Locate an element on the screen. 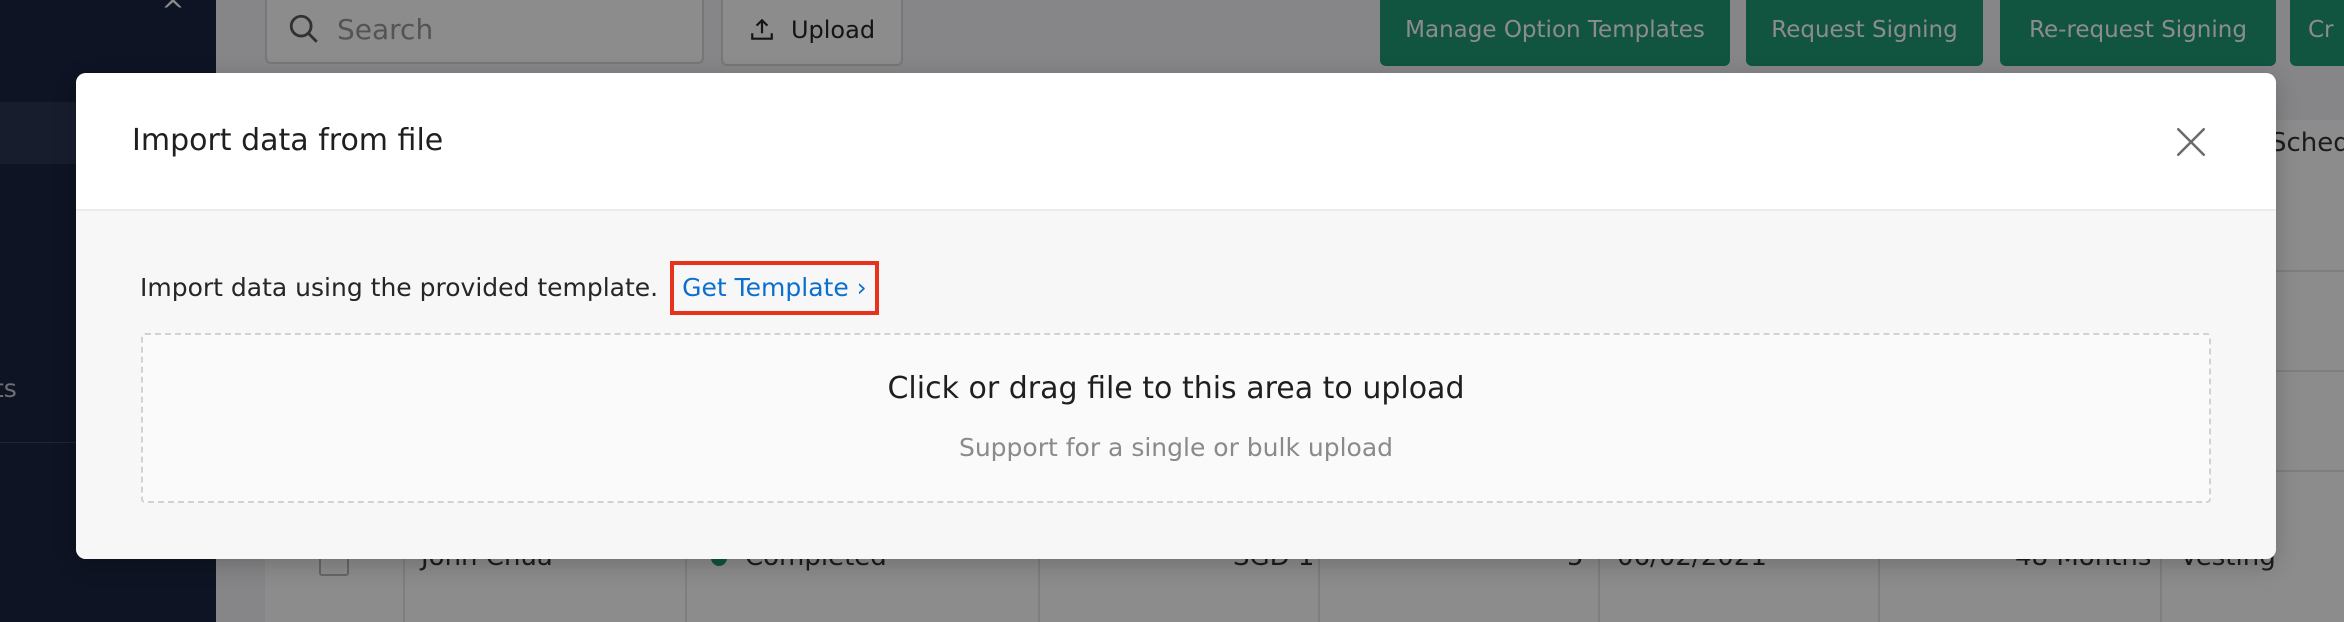  instruction-text: Import data using the provided template. is located at coordinates (399, 287).